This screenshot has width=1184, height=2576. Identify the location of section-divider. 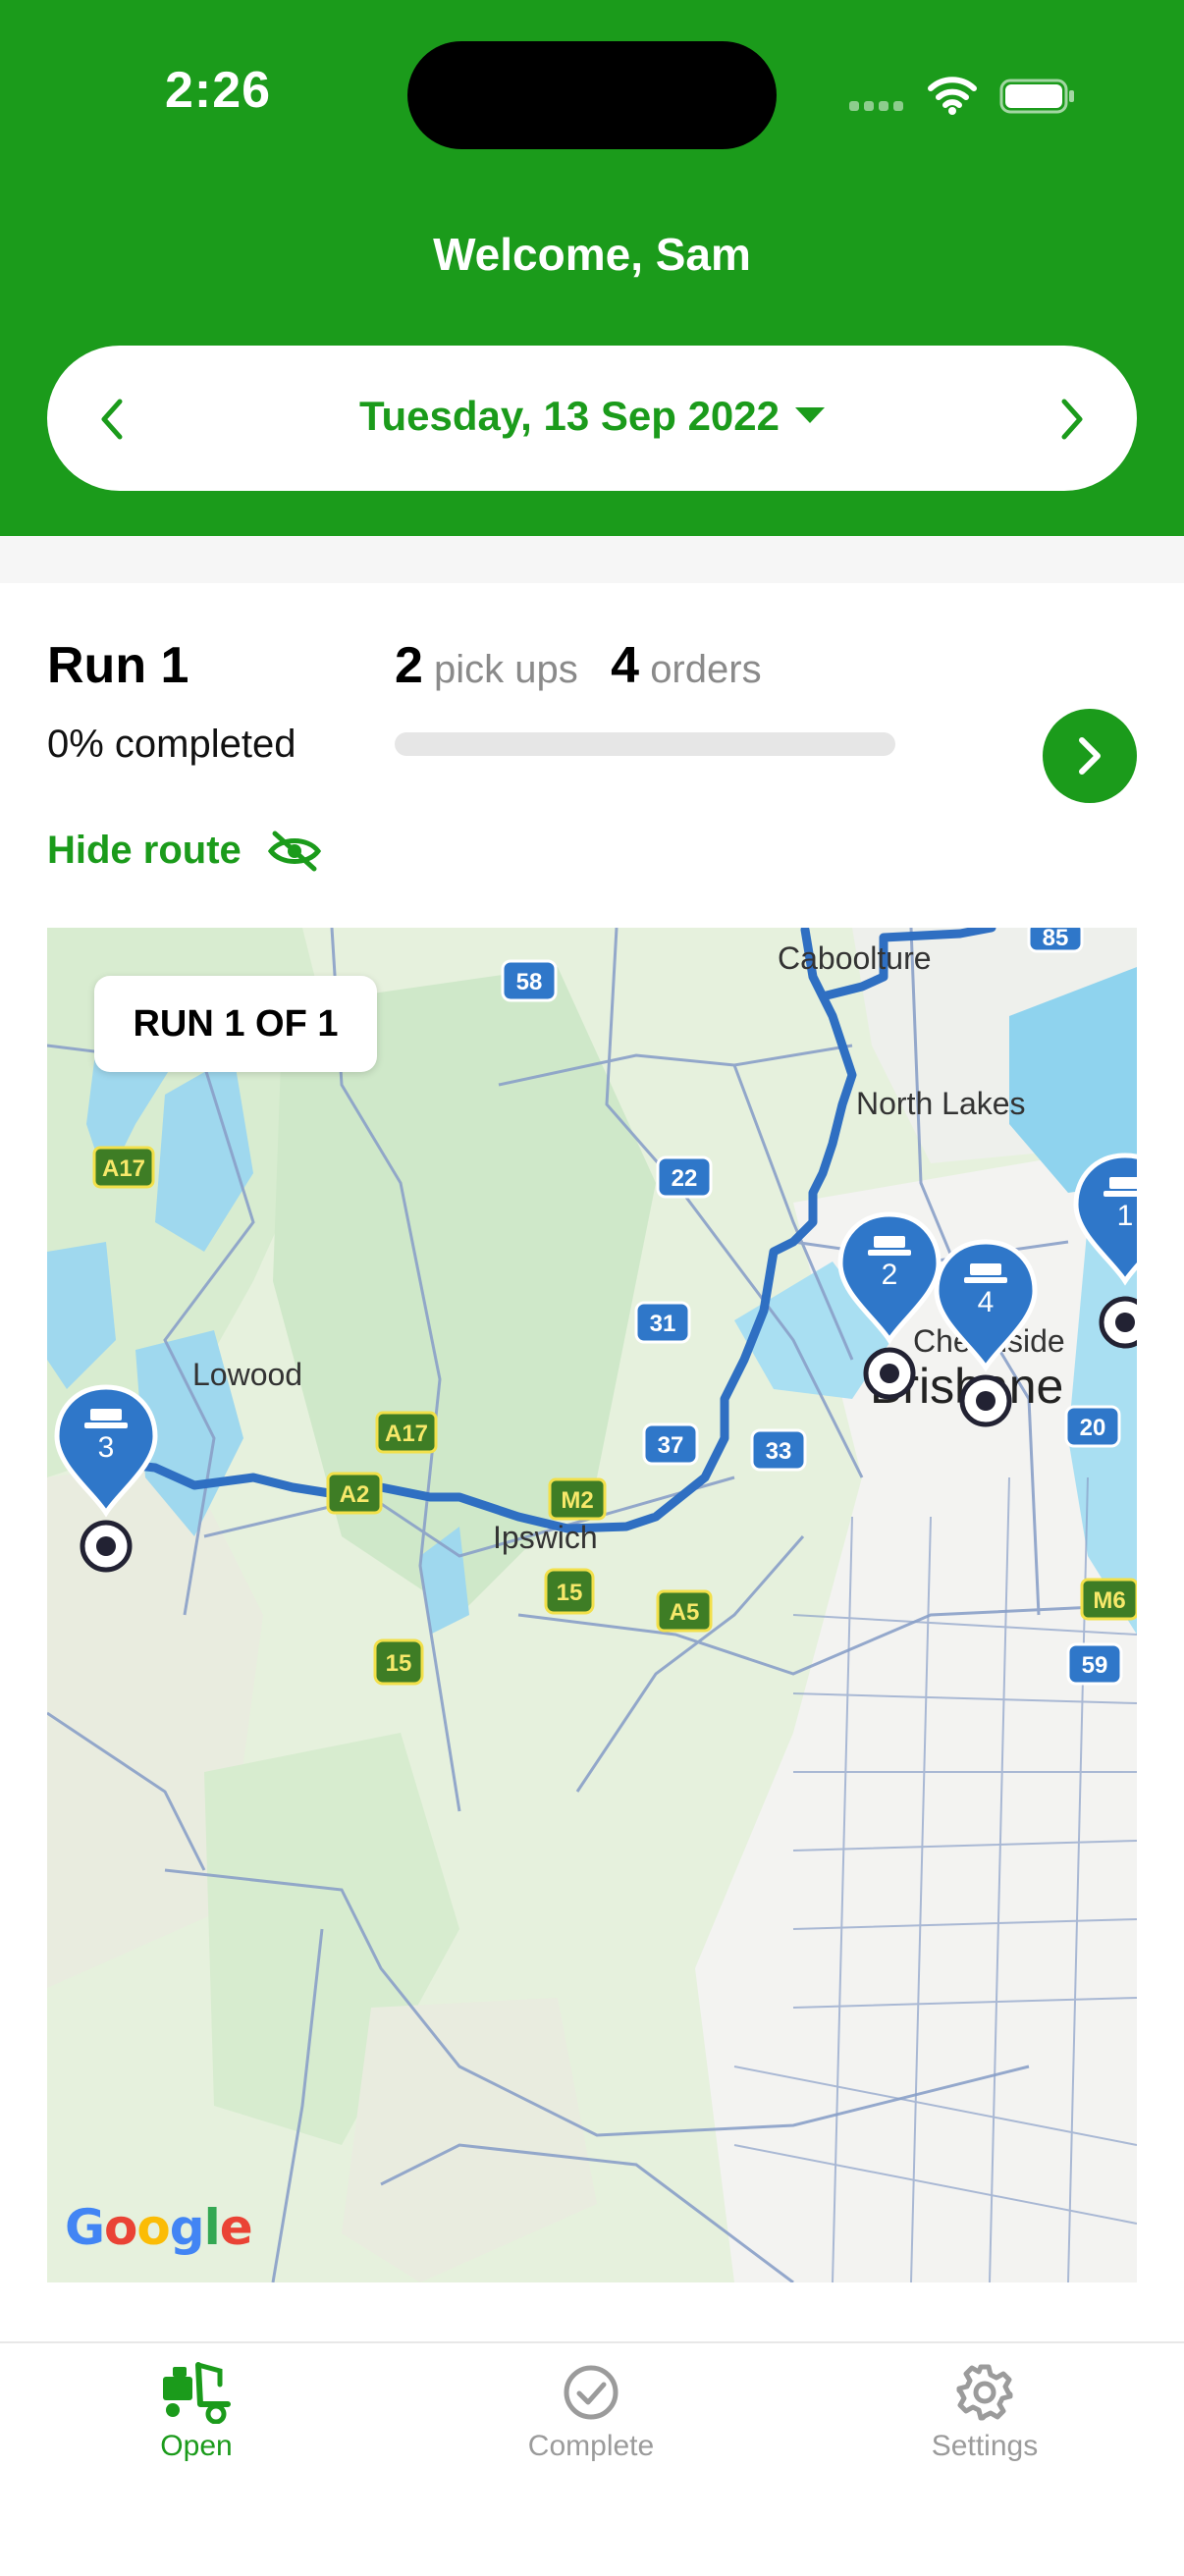
(592, 559).